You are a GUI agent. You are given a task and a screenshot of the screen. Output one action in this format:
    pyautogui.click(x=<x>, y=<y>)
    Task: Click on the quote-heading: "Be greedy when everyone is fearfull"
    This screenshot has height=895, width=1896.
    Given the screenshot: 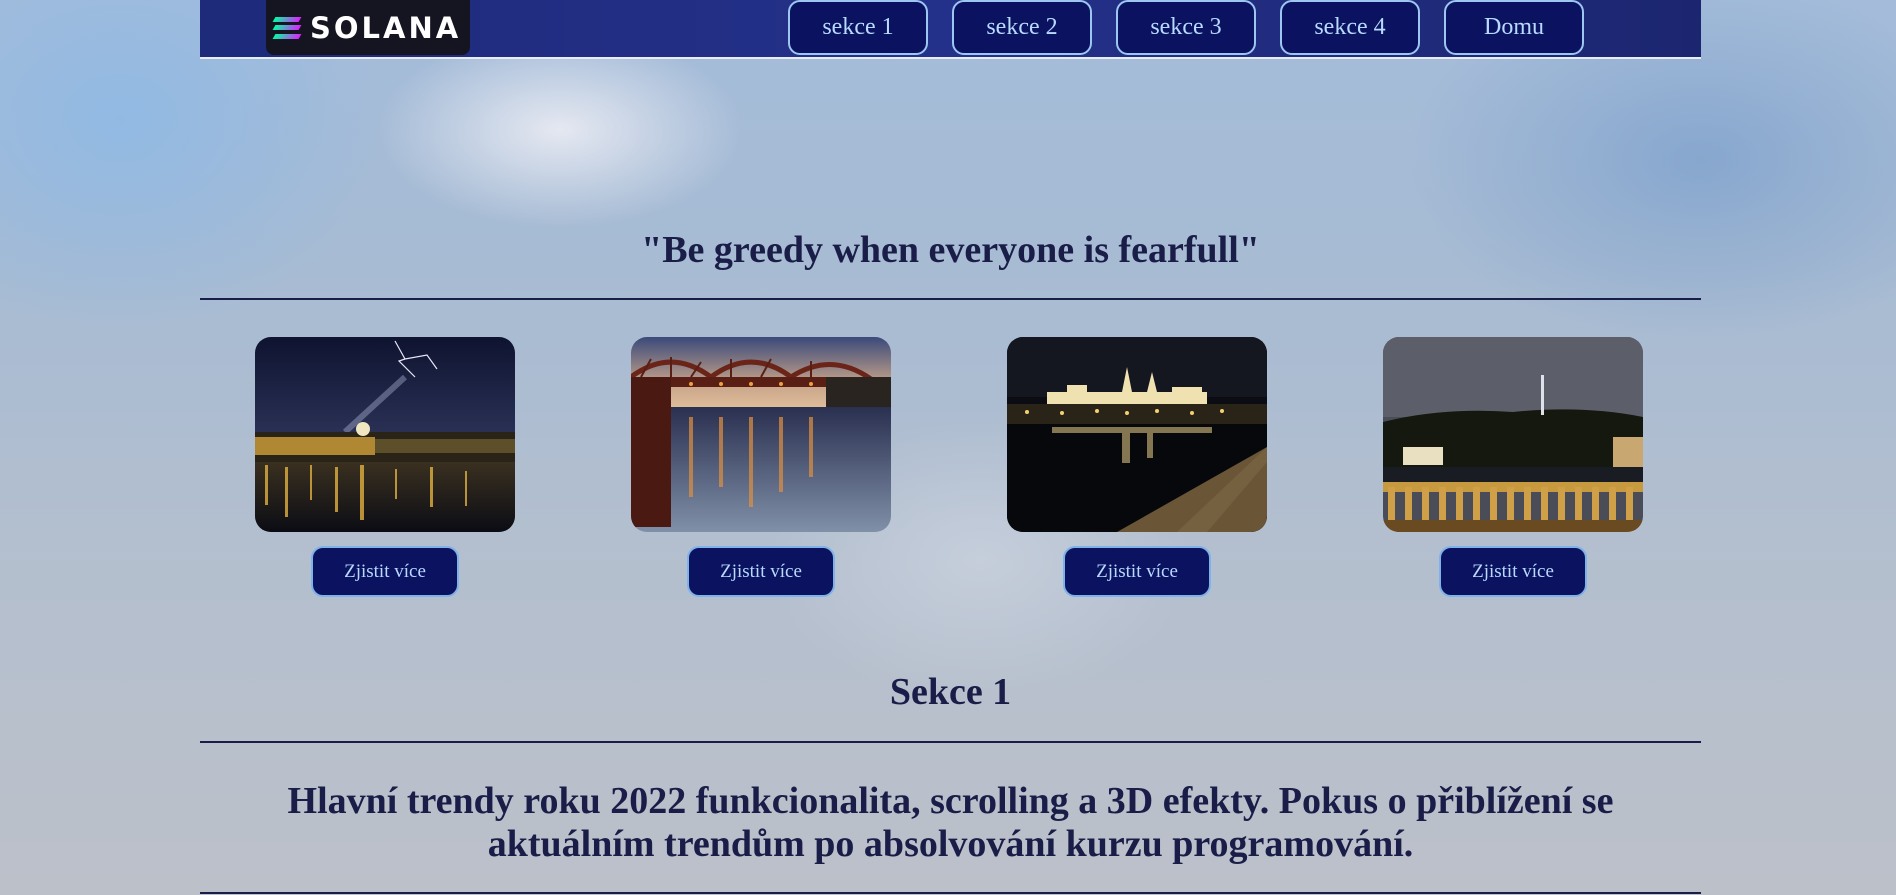 What is the action you would take?
    pyautogui.click(x=950, y=250)
    